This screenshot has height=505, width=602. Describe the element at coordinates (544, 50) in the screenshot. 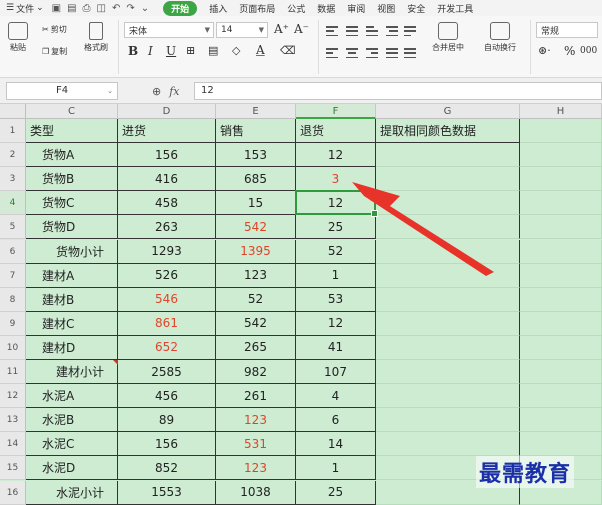

I see `currency-icon: ⊛·` at that location.